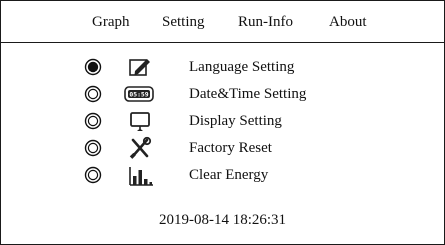  I want to click on bar-chart-icon, so click(141, 176).